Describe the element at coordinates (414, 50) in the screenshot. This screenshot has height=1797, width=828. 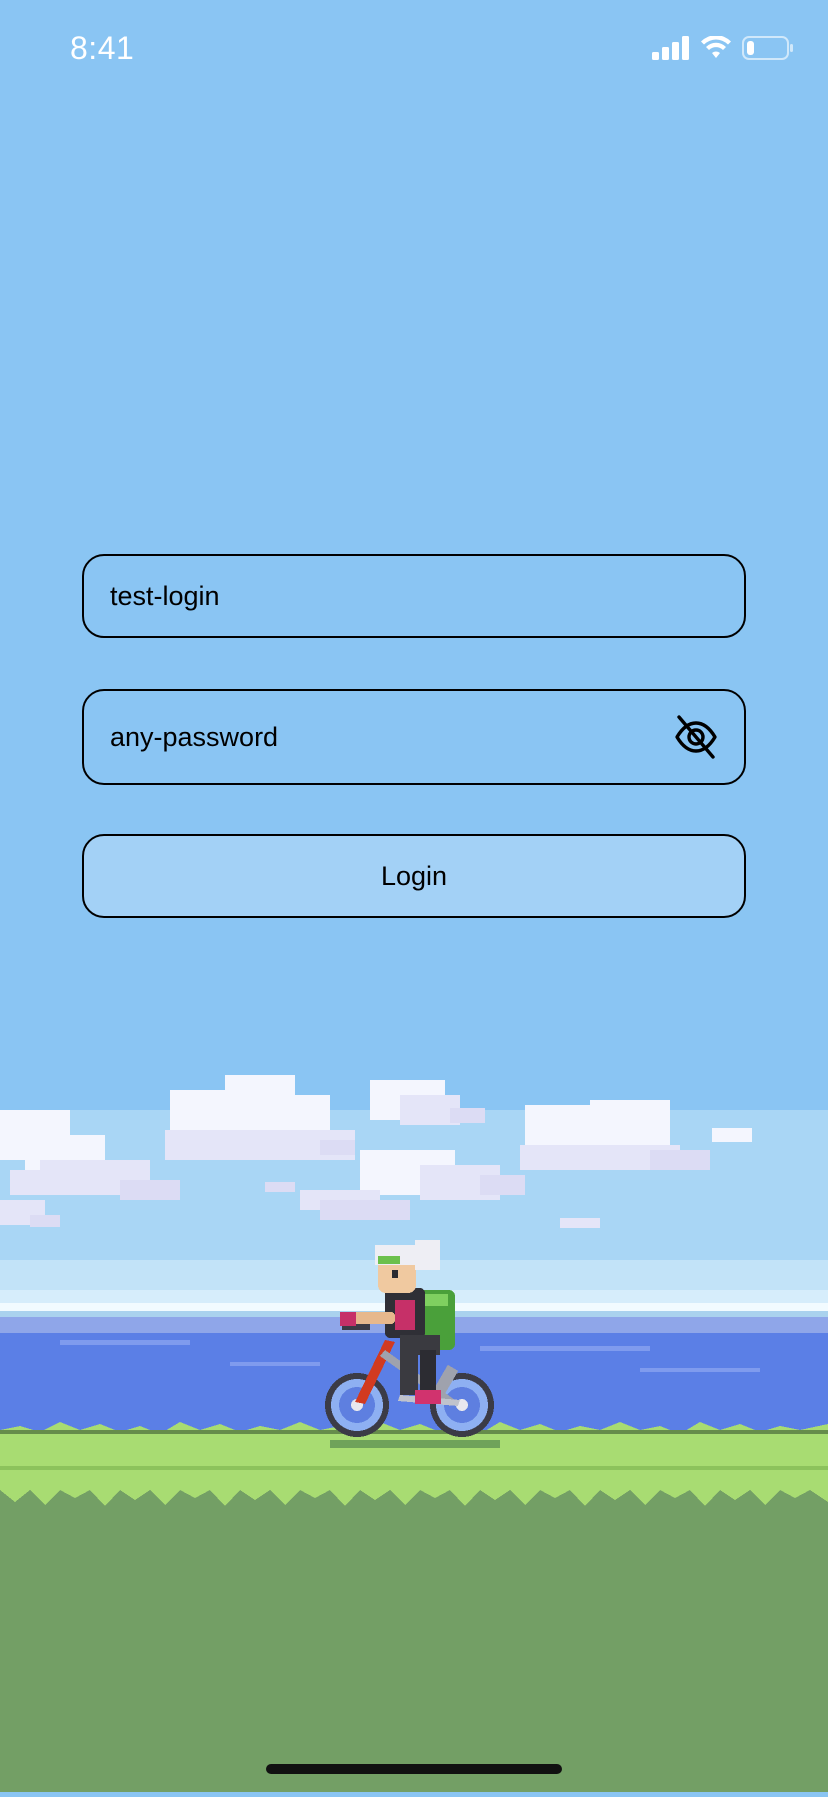
I see `status-bar: 8:41` at that location.